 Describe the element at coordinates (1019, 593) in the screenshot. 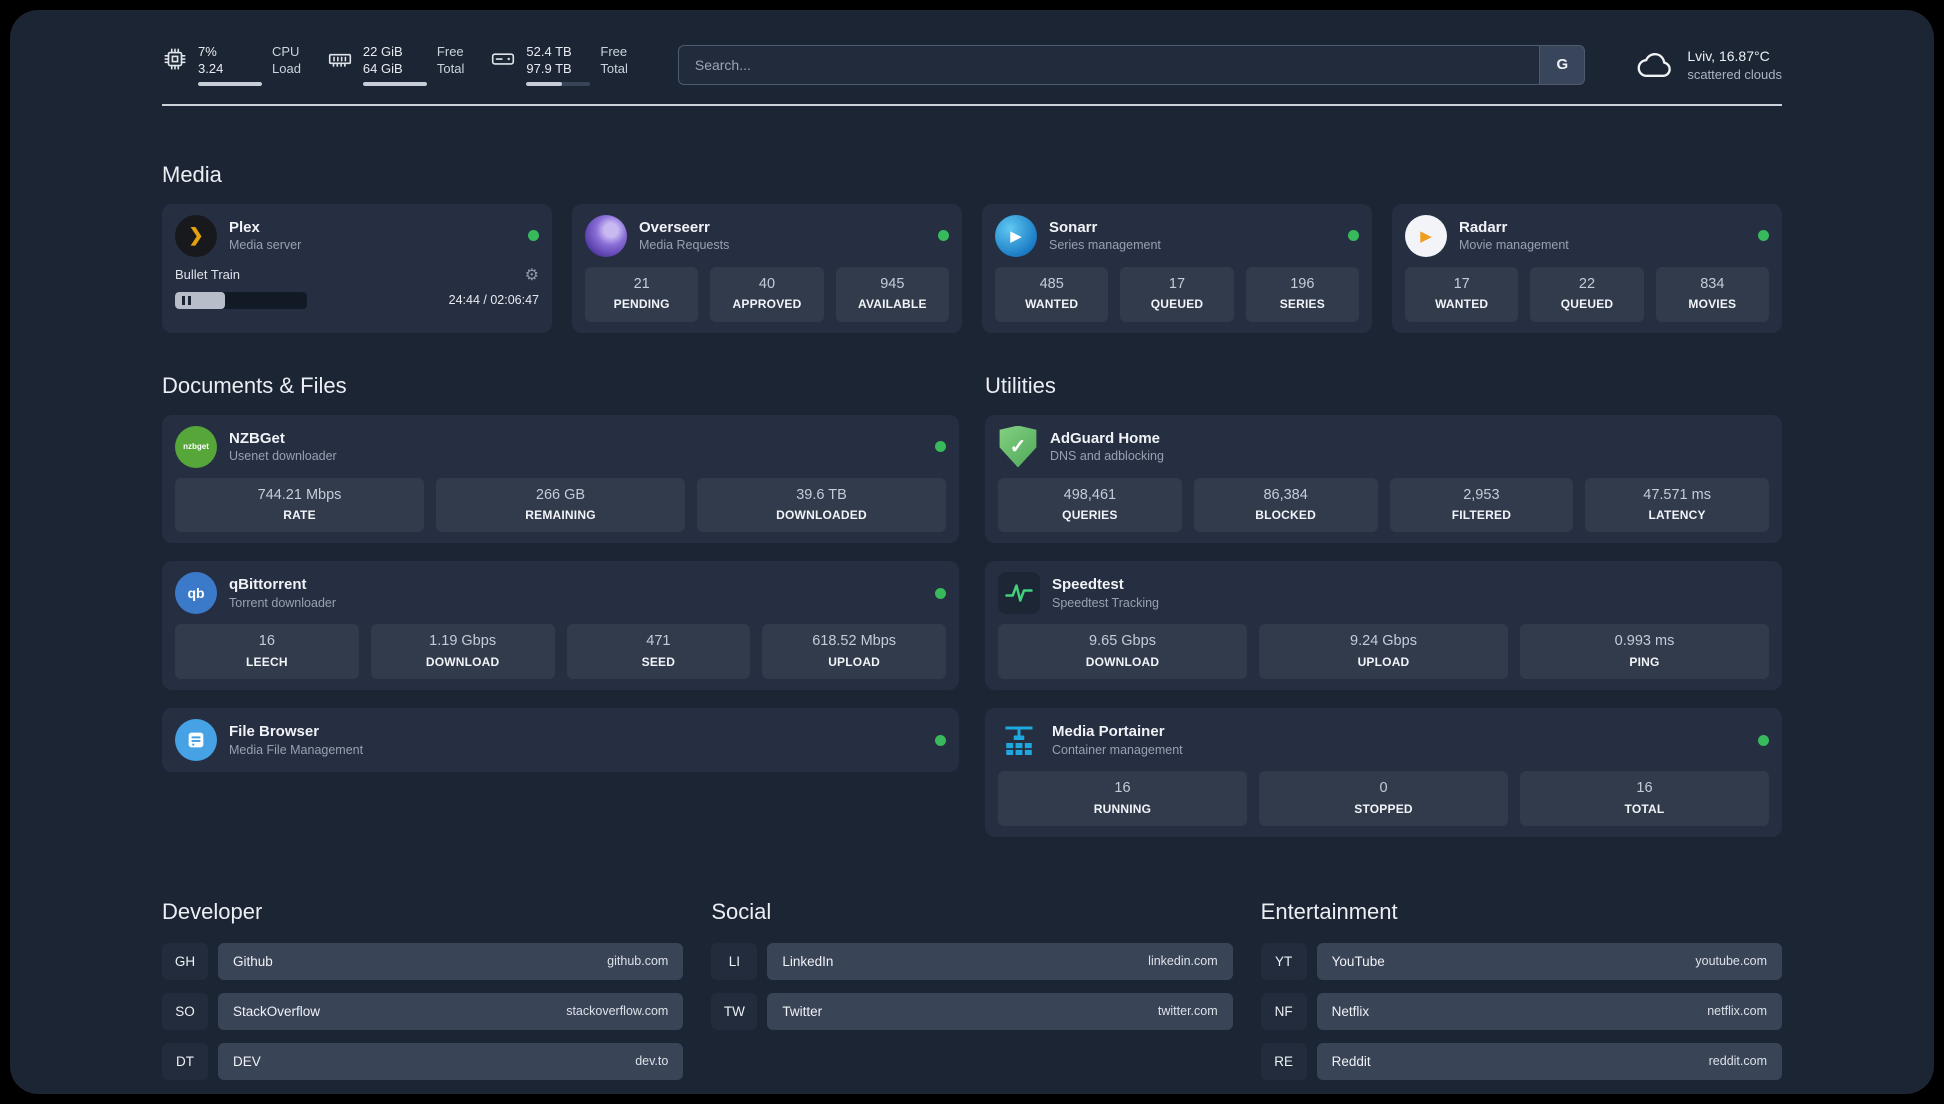

I see `speedtest-graph-icon` at that location.